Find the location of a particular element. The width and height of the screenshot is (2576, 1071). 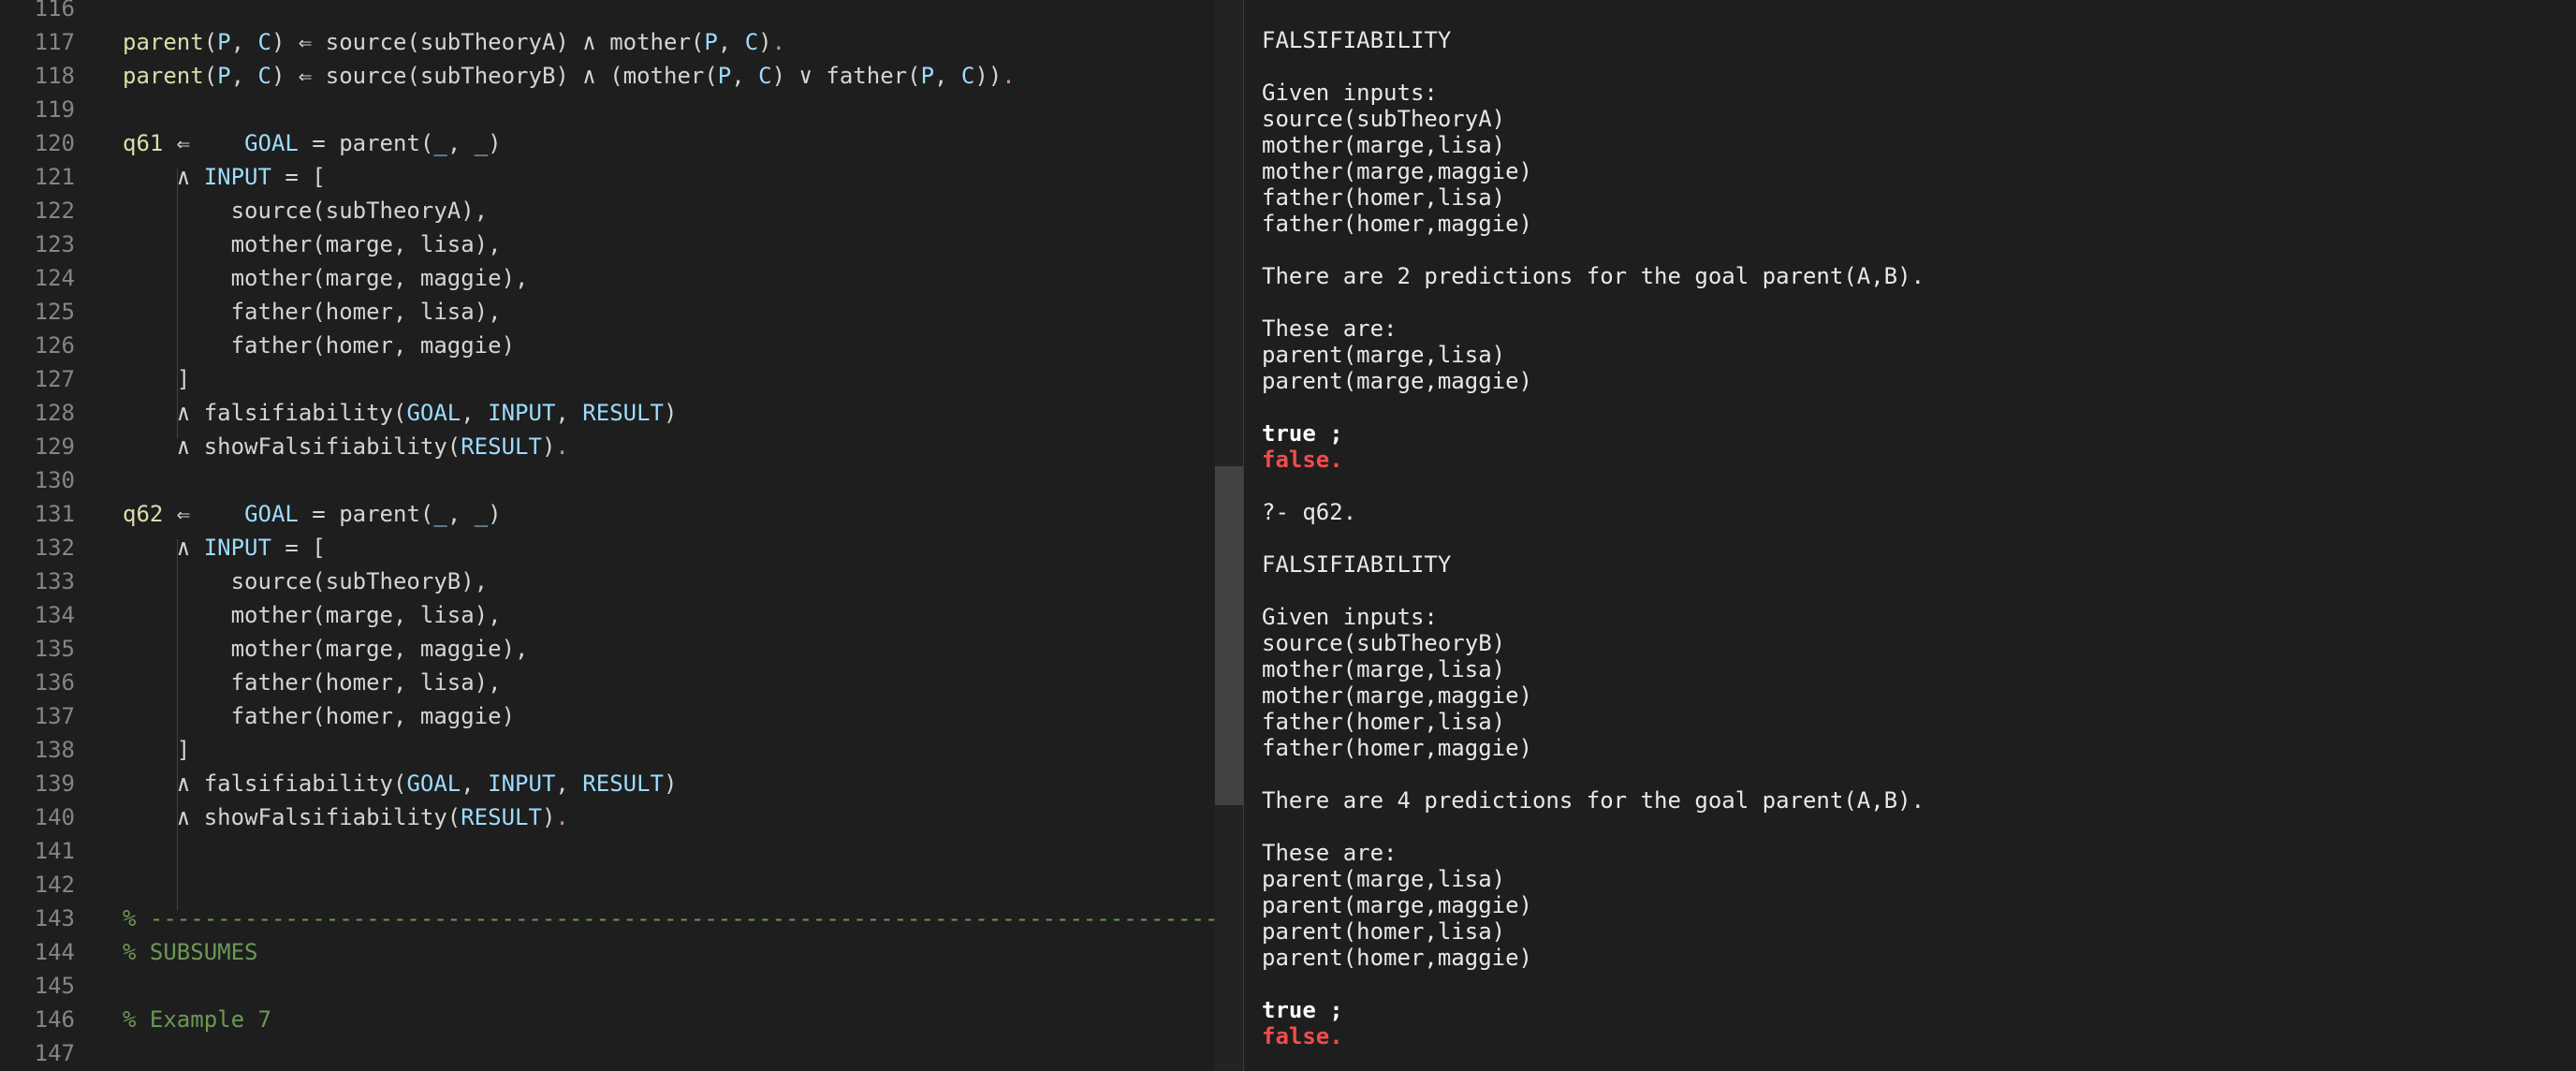

code-line: 120 q61 ⇐ GOAL = parent(_, _) is located at coordinates (607, 143).